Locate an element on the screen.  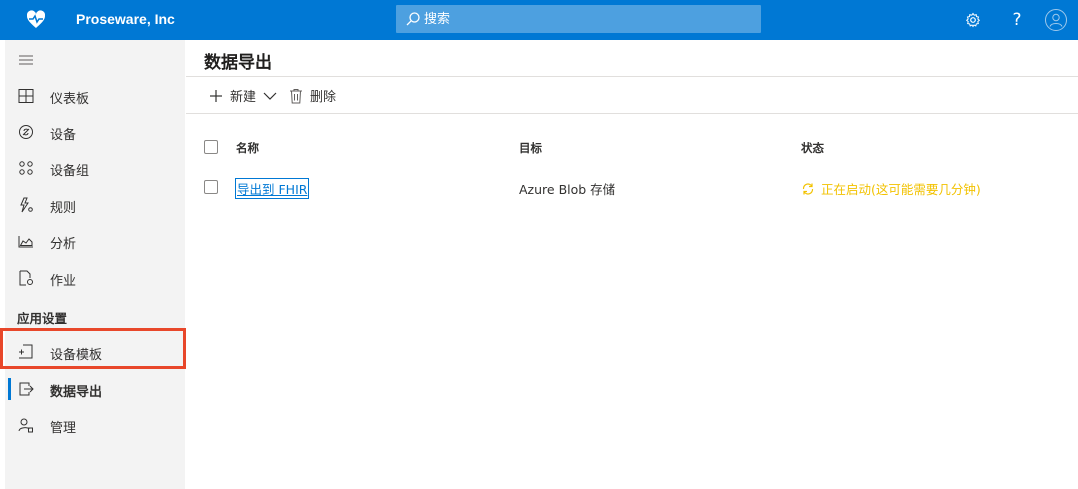
sidebar-item-label: 管理 is located at coordinates (63, 428).